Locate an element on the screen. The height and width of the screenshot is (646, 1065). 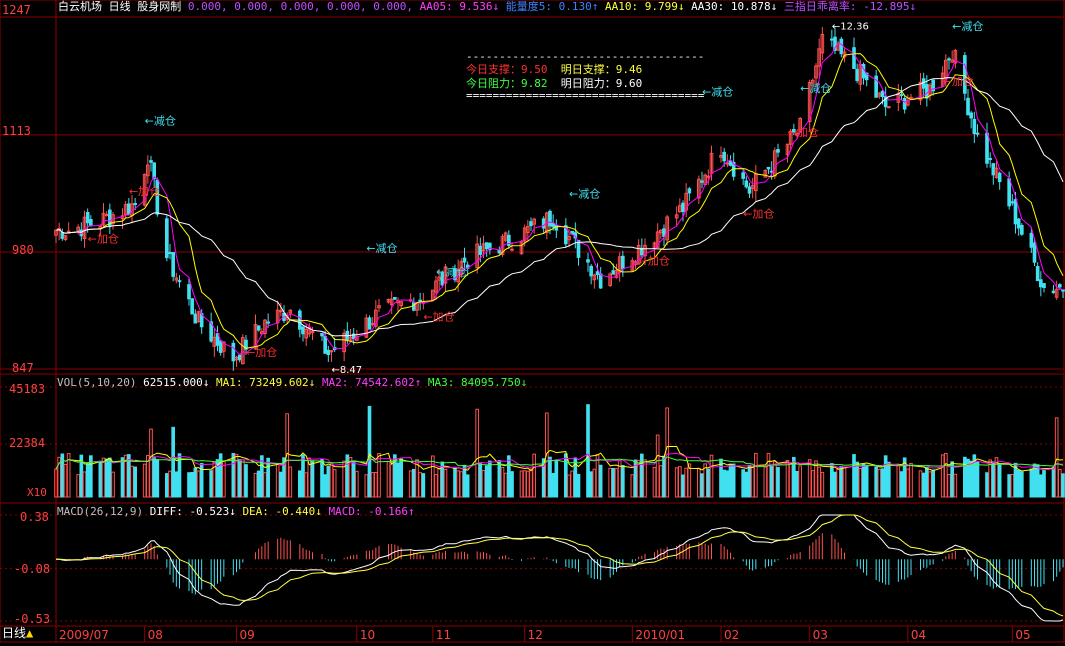
formula-name: 股身网制 is located at coordinates (159, 6).